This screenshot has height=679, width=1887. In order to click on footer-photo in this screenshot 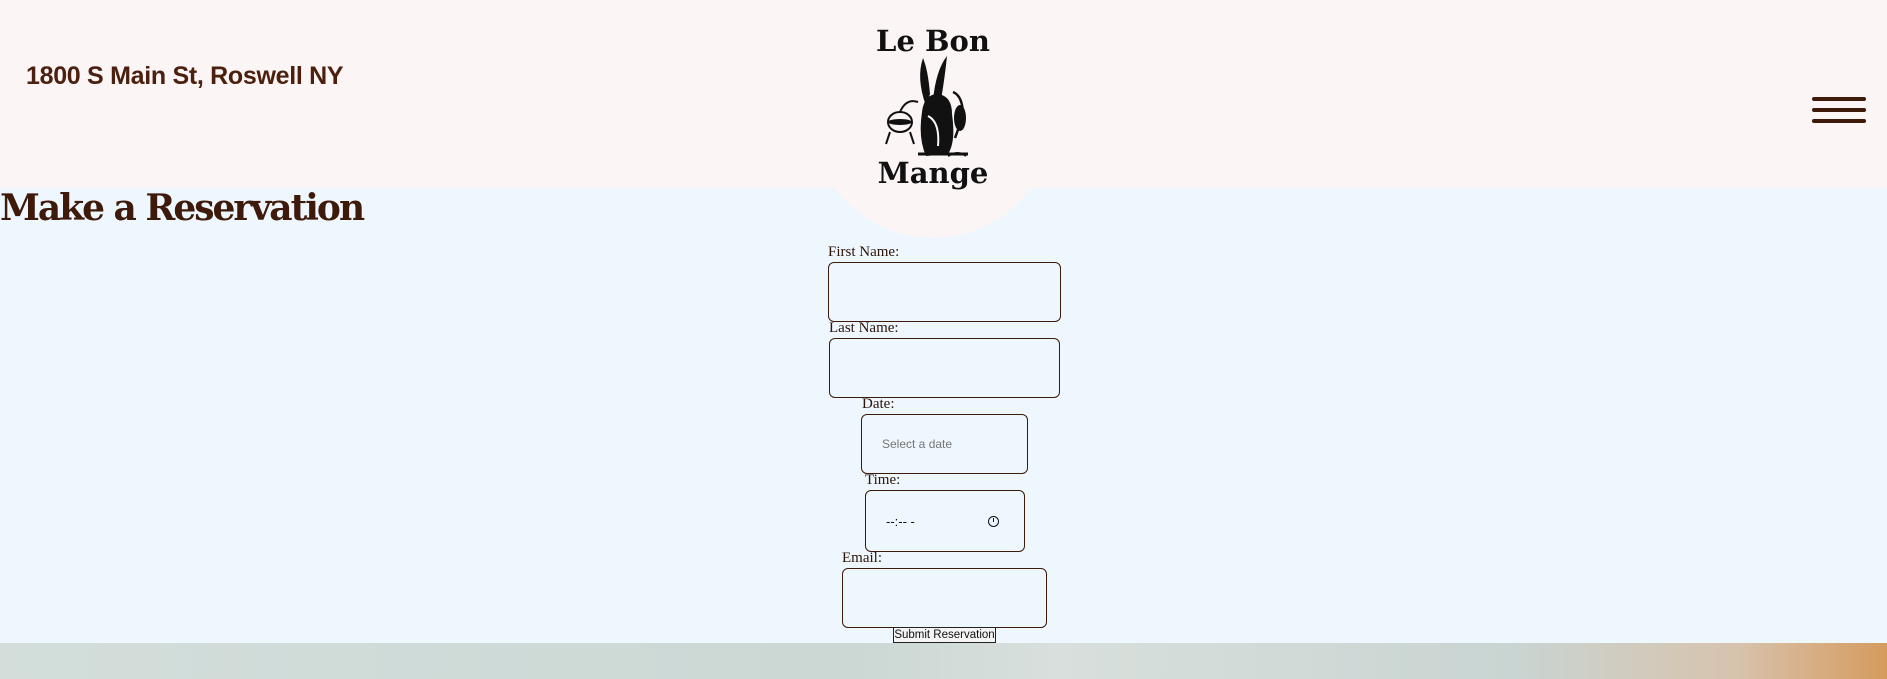, I will do `click(943, 661)`.